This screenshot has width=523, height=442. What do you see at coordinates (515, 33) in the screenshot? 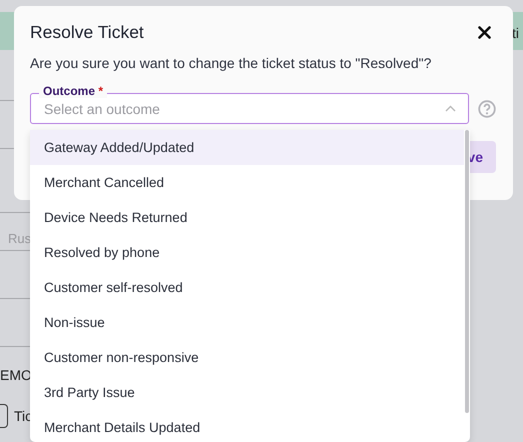
I see `header-text: ti` at bounding box center [515, 33].